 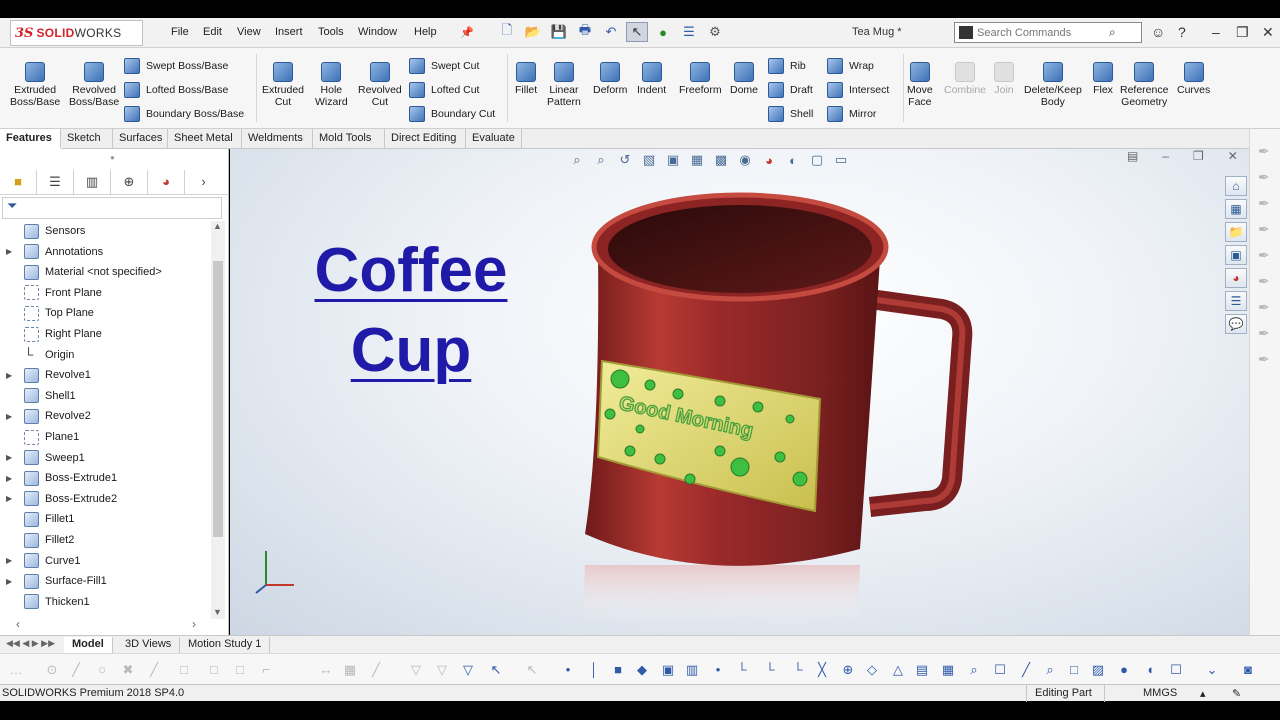 What do you see at coordinates (1236, 232) in the screenshot?
I see `file-explorer-icon: 📁` at bounding box center [1236, 232].